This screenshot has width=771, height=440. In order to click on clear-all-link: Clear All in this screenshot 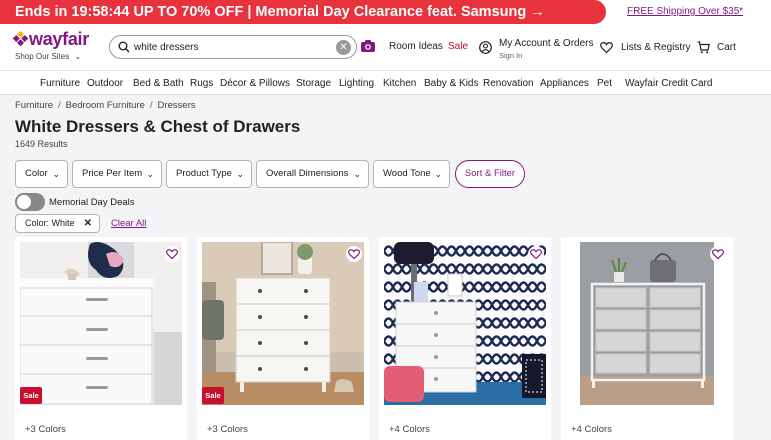, I will do `click(128, 223)`.